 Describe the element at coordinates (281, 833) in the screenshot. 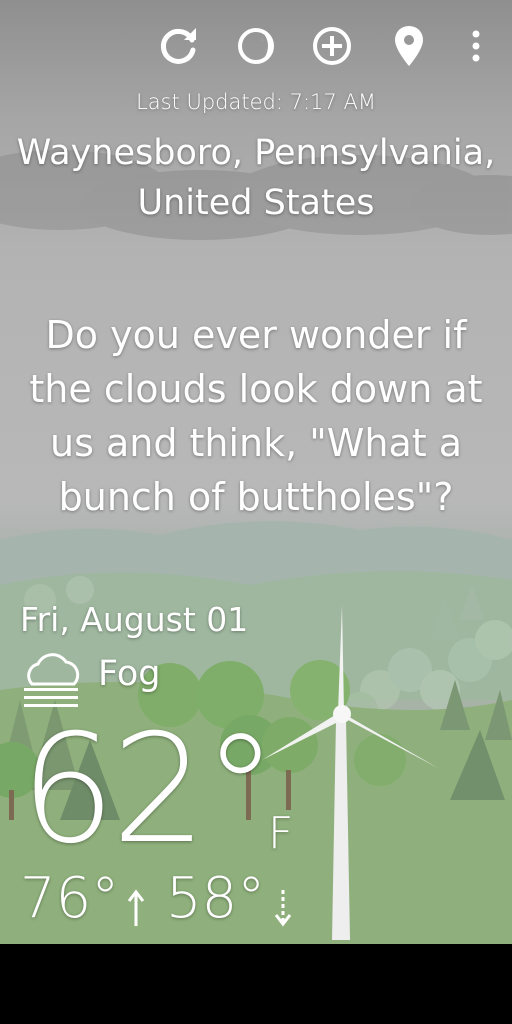

I see `temperature-unit: F` at that location.